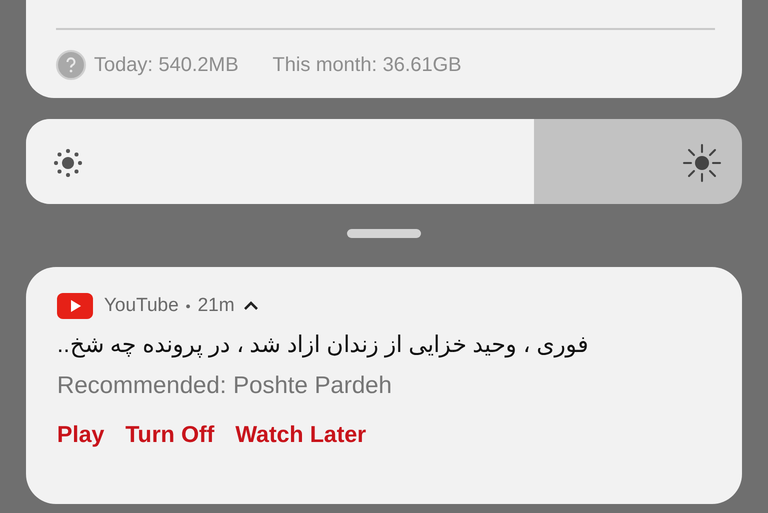 This screenshot has height=513, width=768. Describe the element at coordinates (216, 306) in the screenshot. I see `notification-time: 21m` at that location.